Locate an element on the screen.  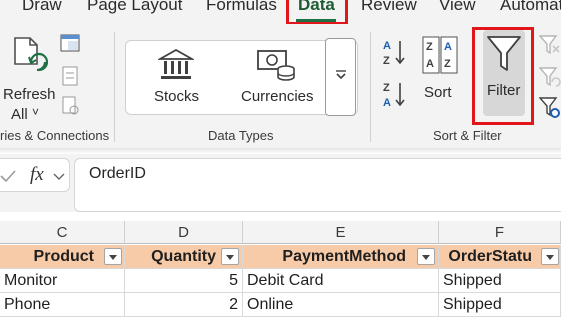
column-header-c: C is located at coordinates (62, 232).